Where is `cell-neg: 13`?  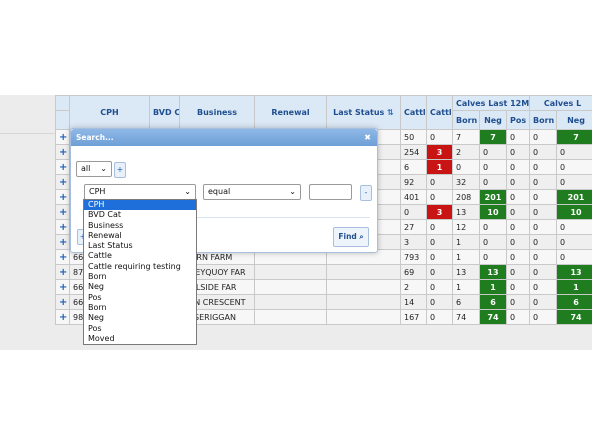
cell-neg: 13 is located at coordinates (493, 272).